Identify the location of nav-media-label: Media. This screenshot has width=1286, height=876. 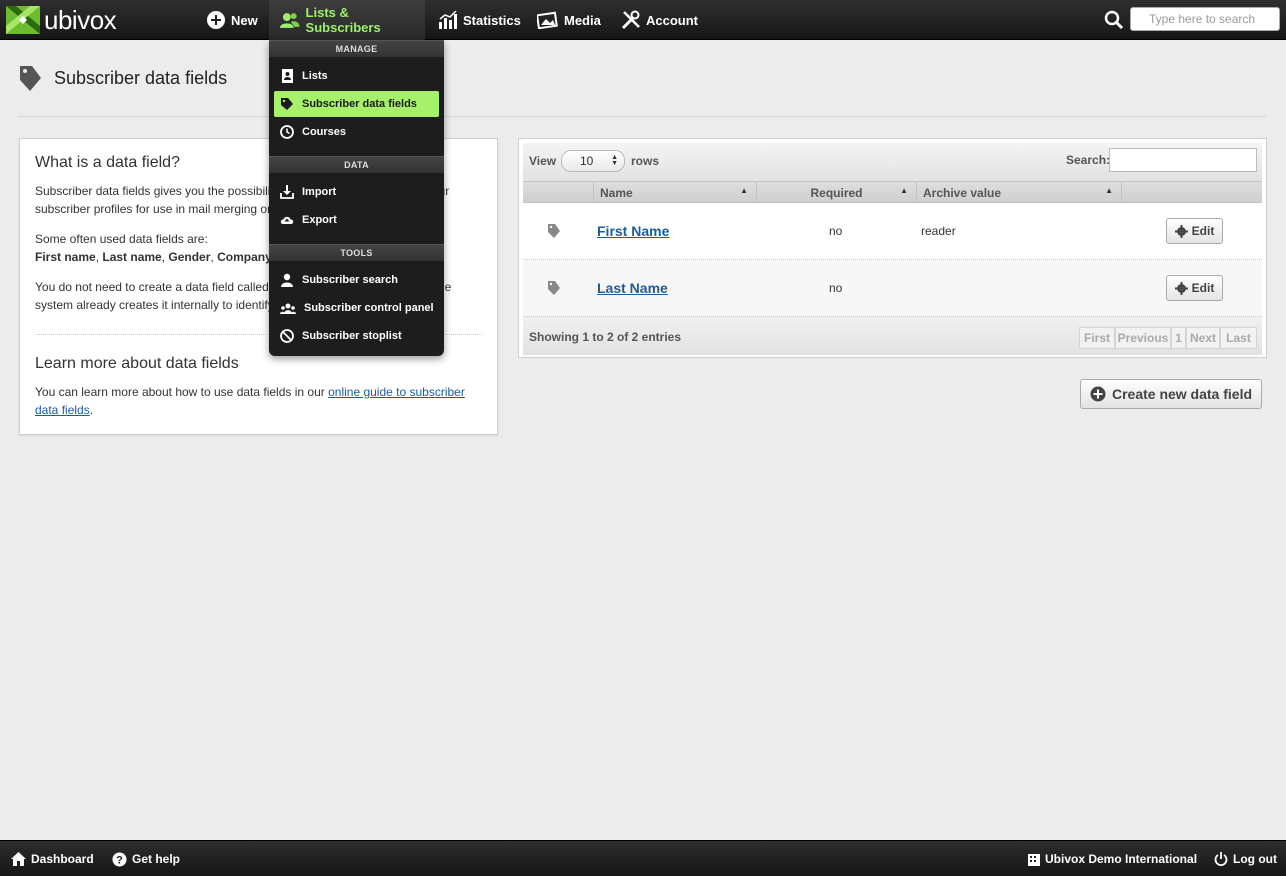
(582, 20).